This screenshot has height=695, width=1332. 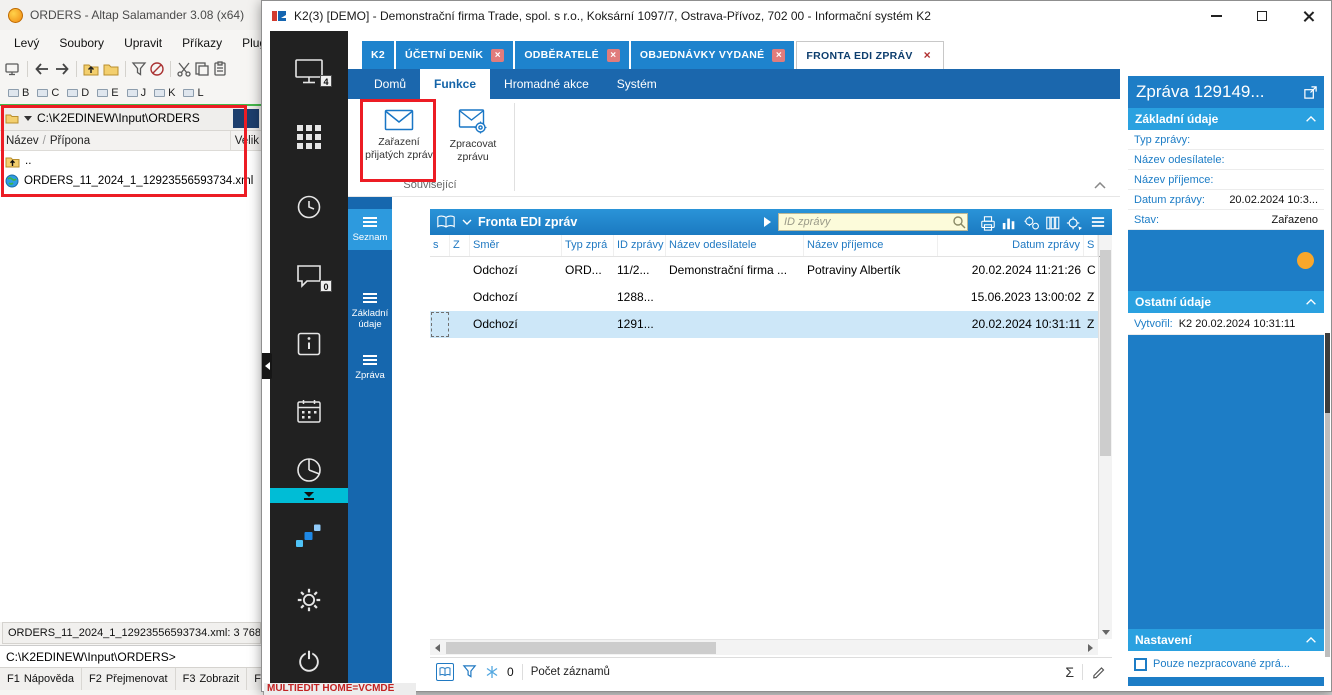 What do you see at coordinates (309, 470) in the screenshot?
I see `sidebar-item-reports` at bounding box center [309, 470].